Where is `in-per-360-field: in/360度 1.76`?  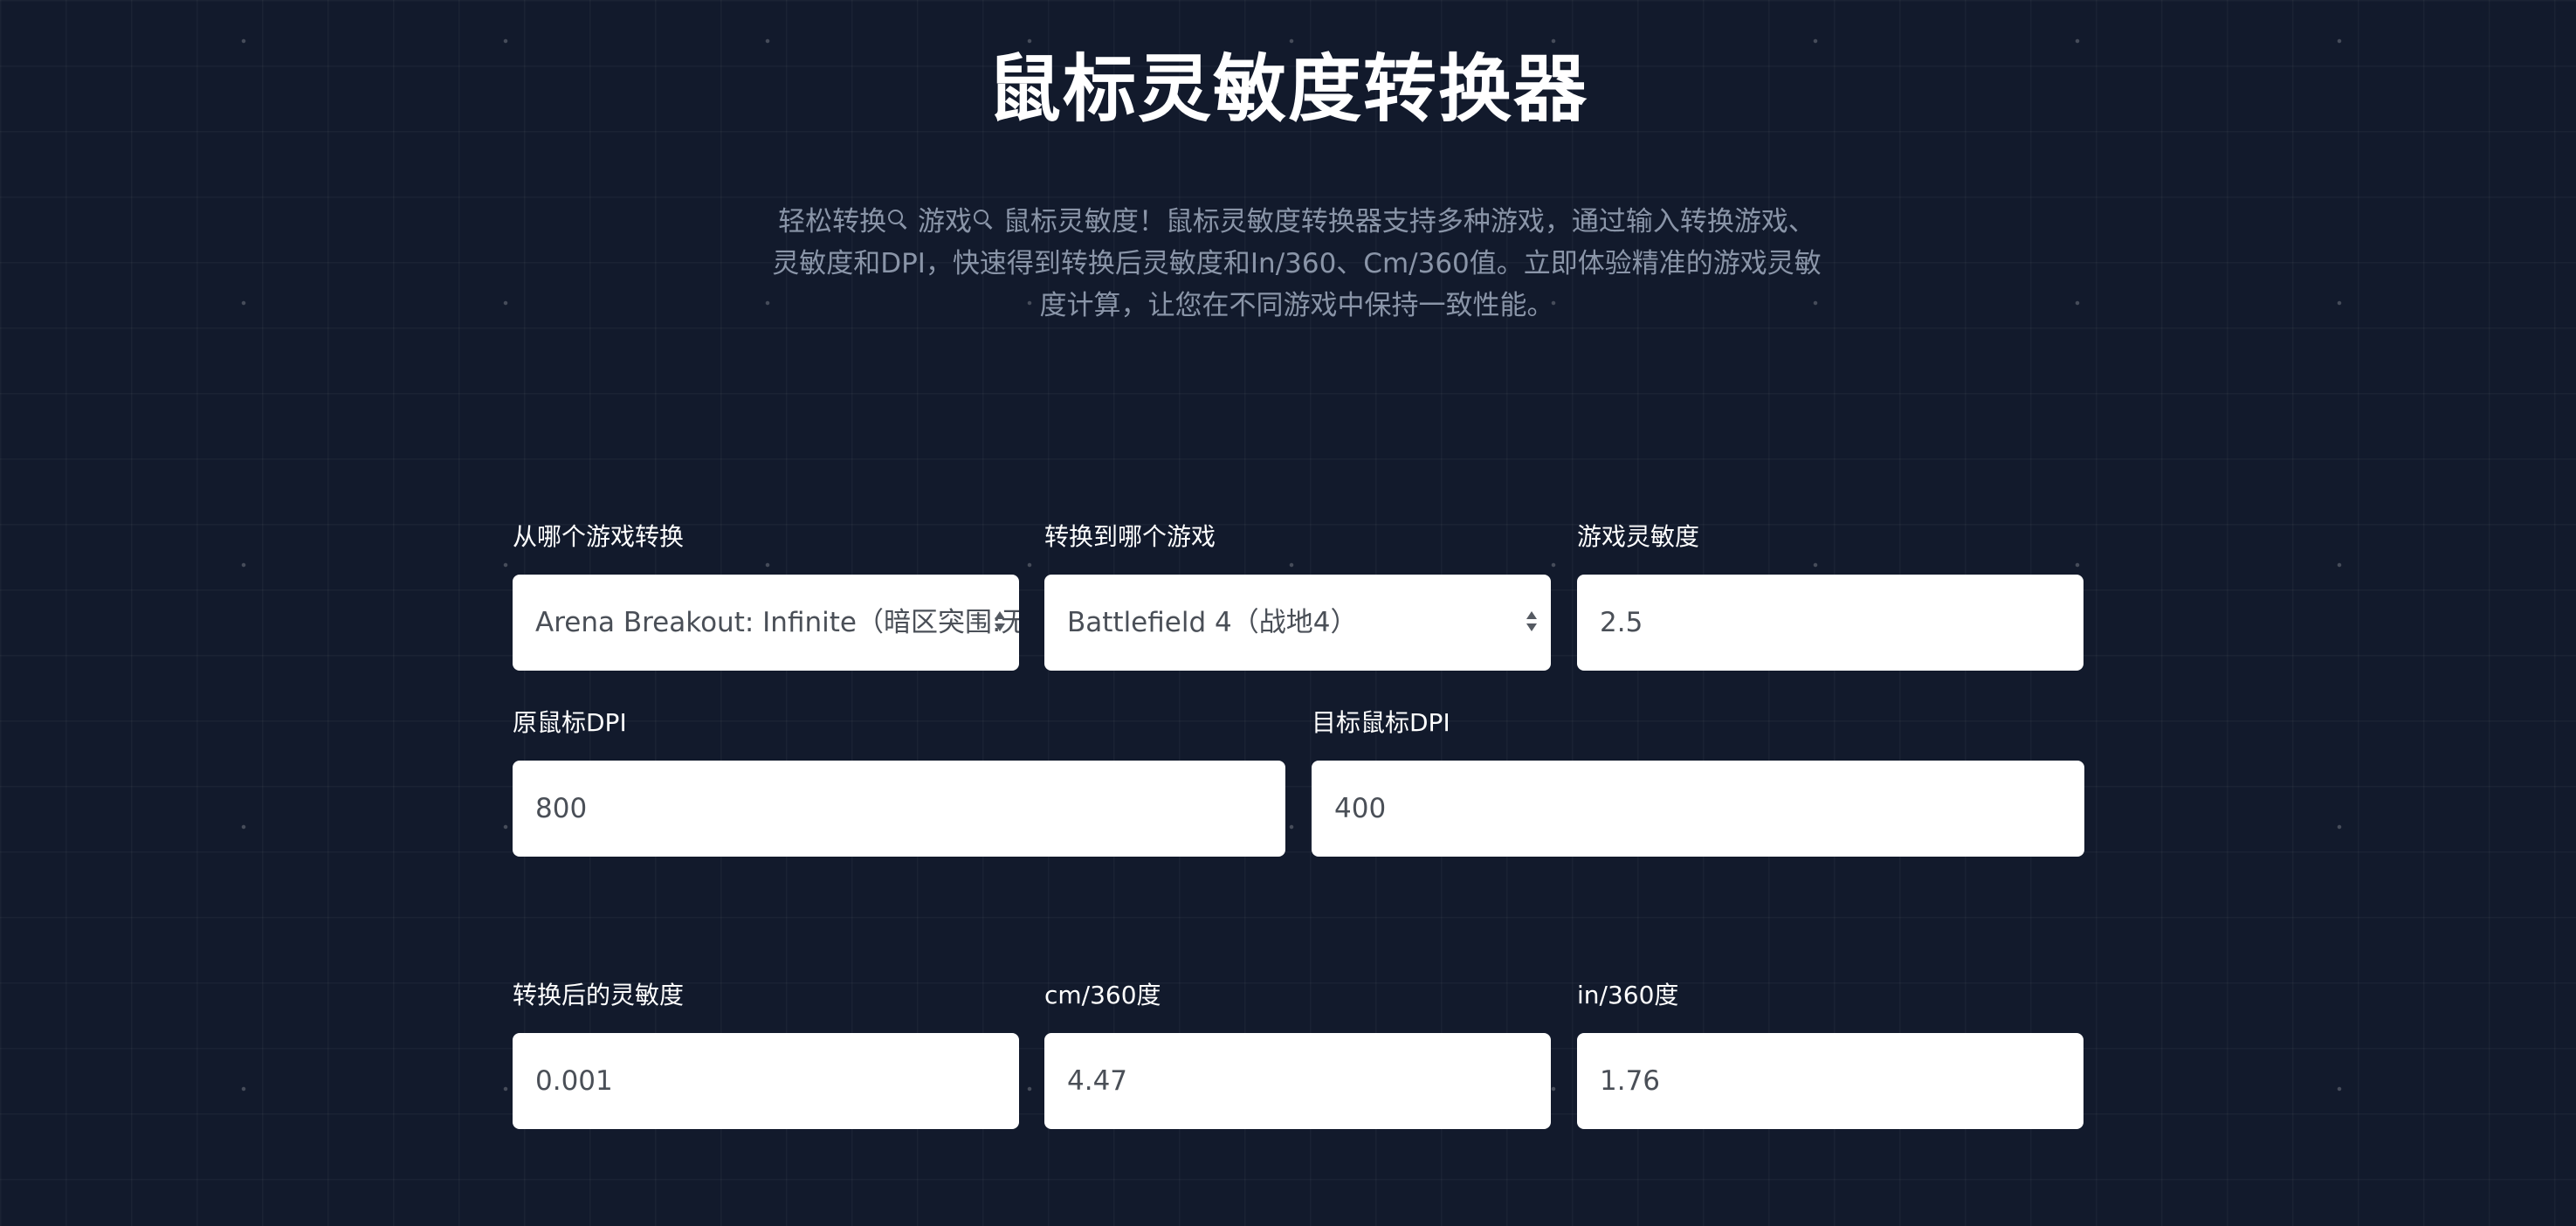
in-per-360-field: in/360度 1.76 is located at coordinates (1830, 1054).